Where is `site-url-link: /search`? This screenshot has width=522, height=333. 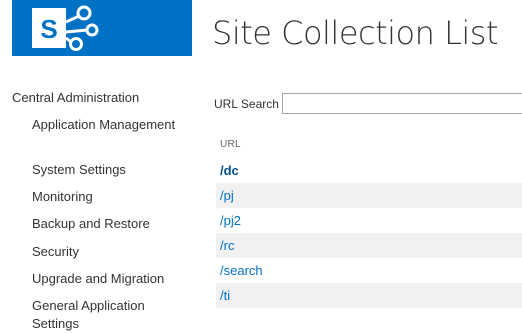 site-url-link: /search is located at coordinates (239, 270).